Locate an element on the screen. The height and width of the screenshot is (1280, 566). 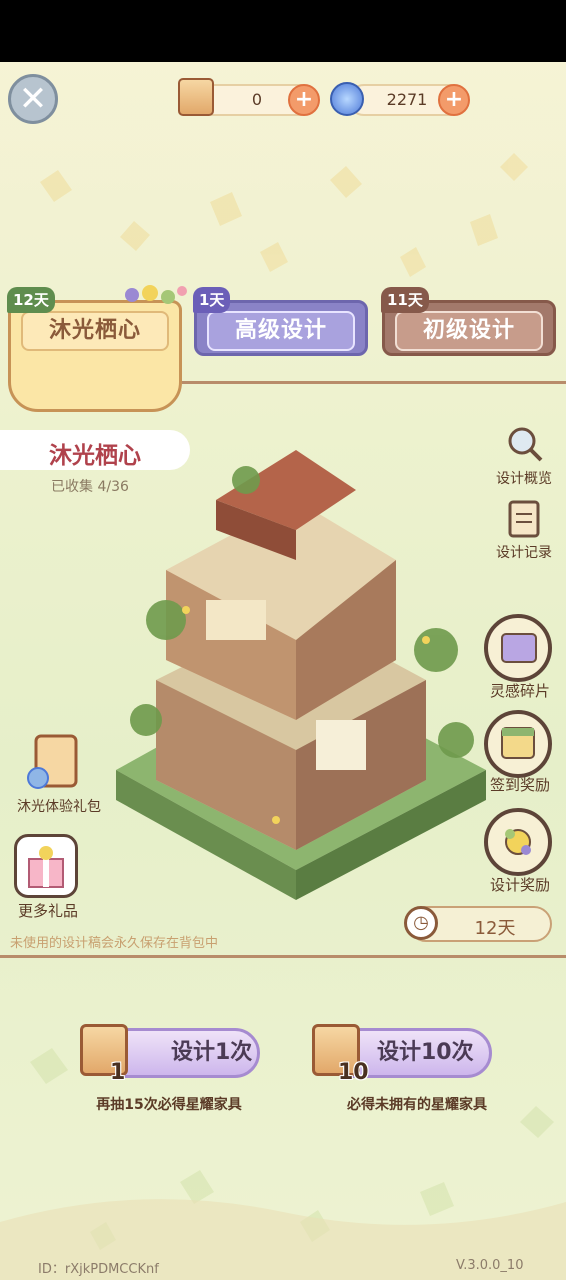
tab-days-badge: 11天 is located at coordinates (405, 300).